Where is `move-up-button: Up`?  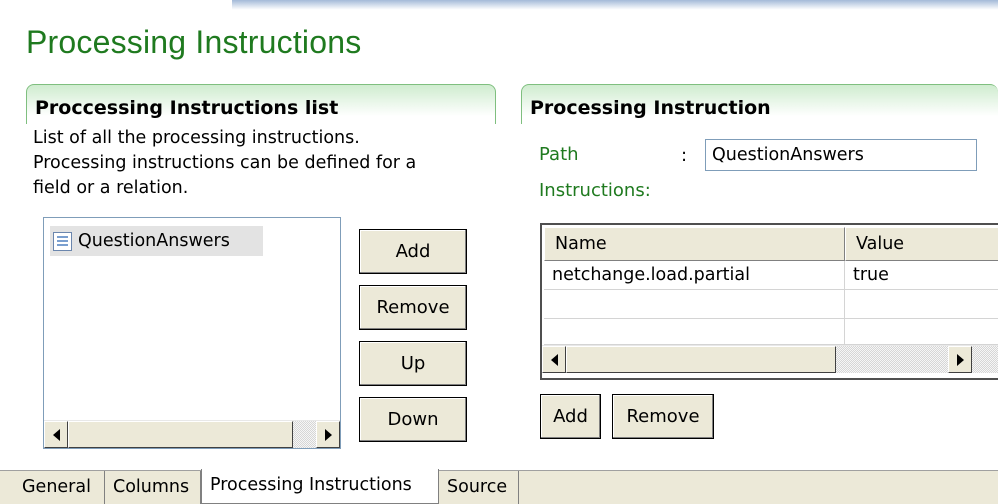
move-up-button: Up is located at coordinates (413, 363).